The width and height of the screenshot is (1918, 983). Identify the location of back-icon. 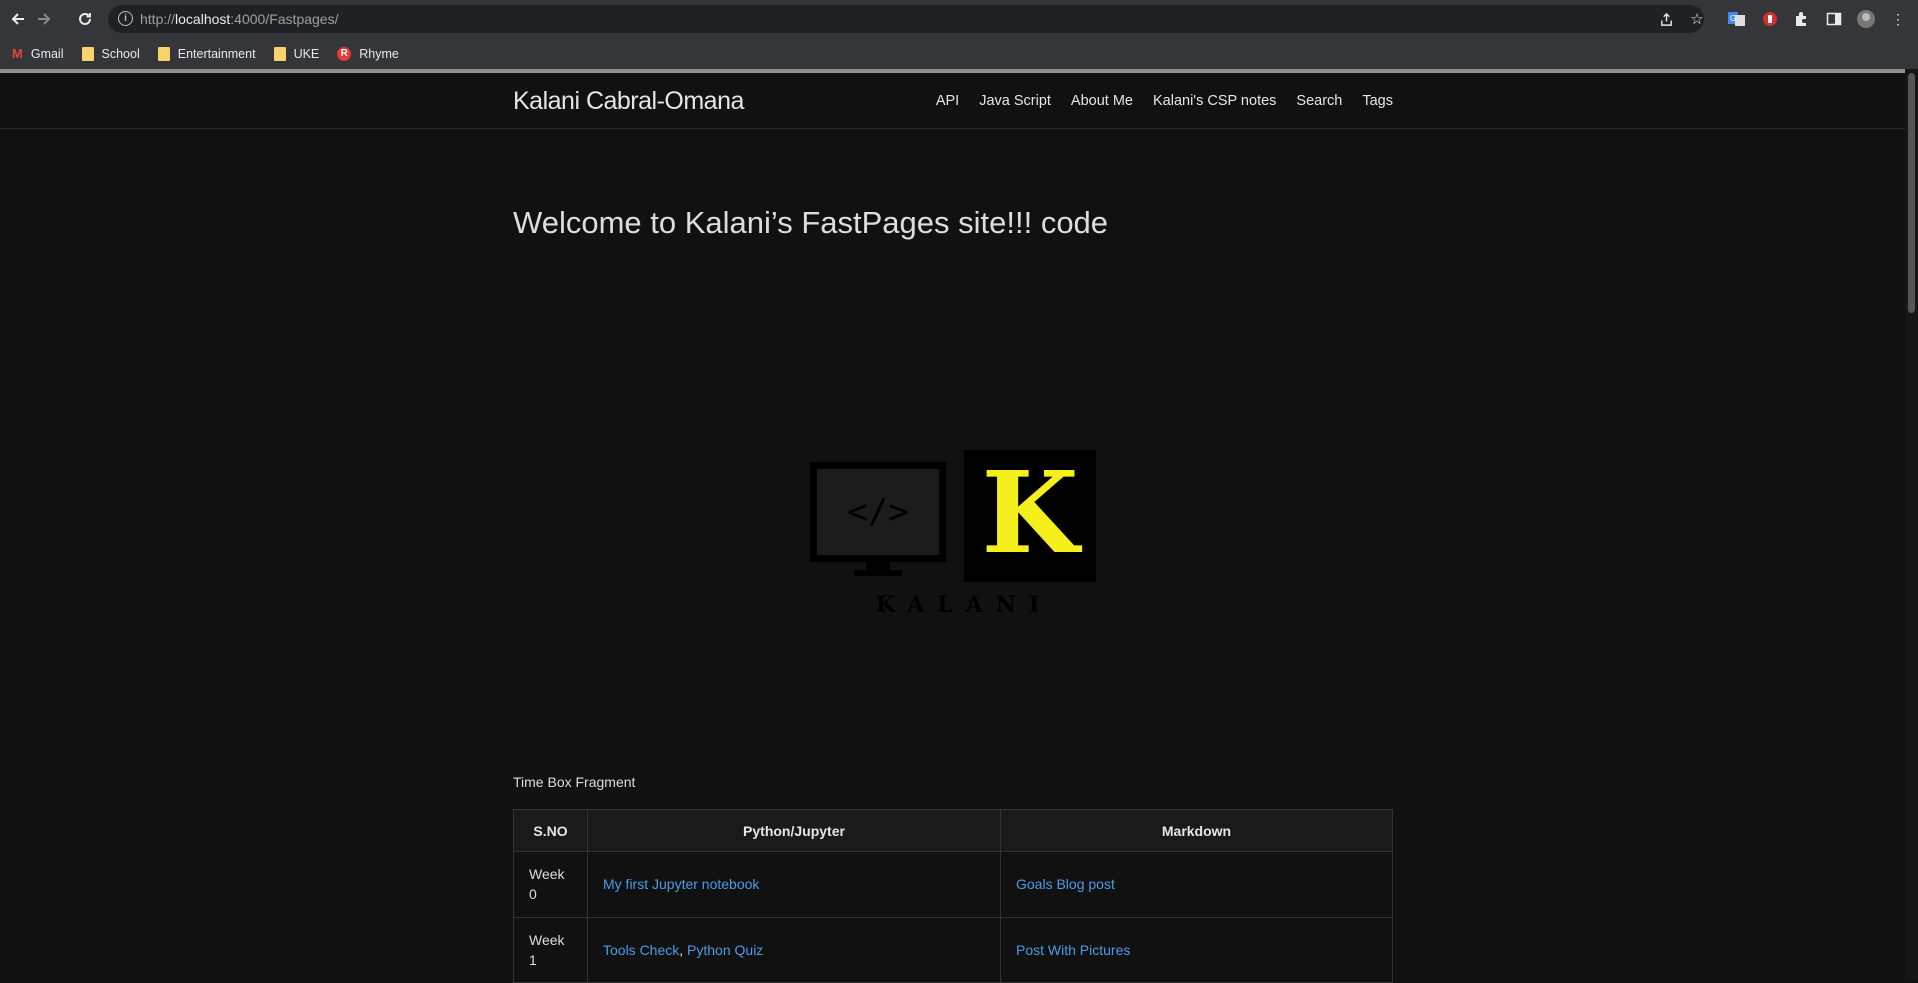
(18, 19).